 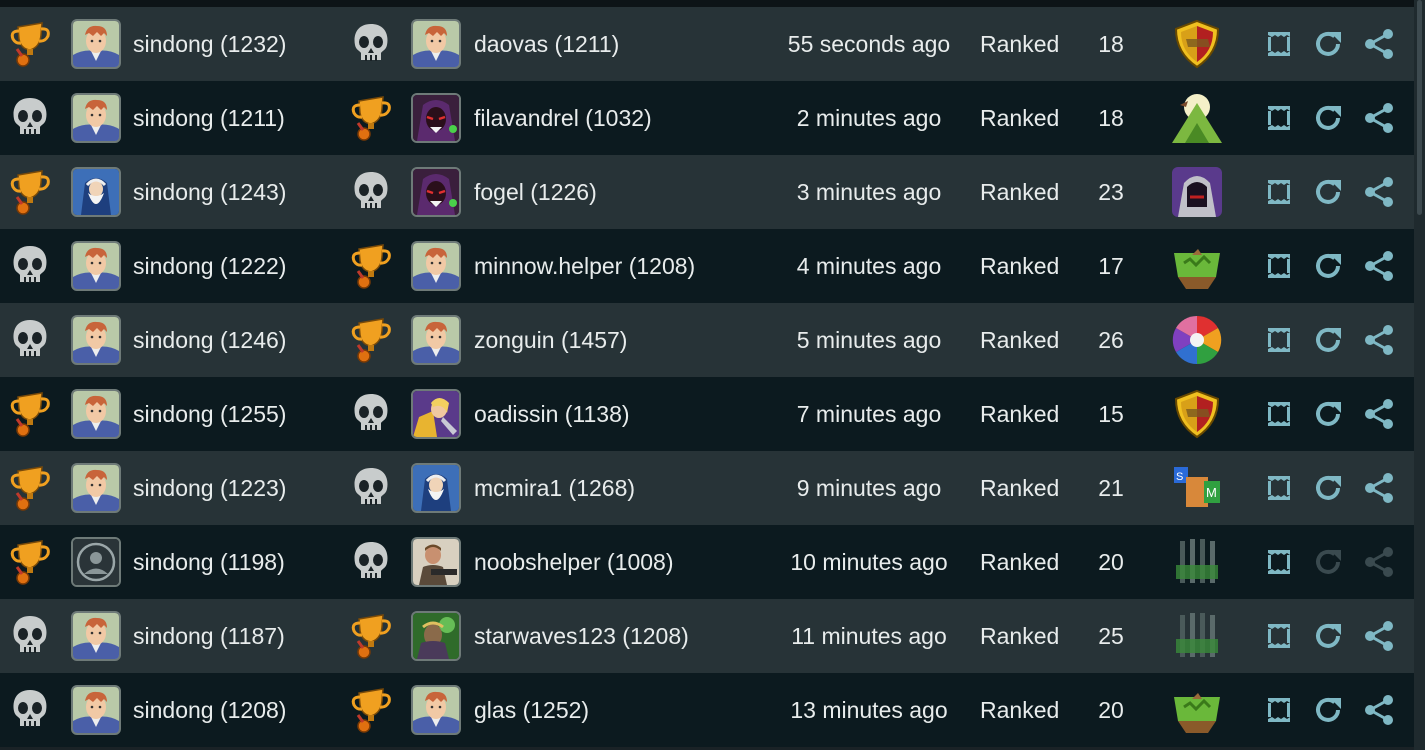 What do you see at coordinates (531, 710) in the screenshot?
I see `opponent-name: glas (1252)` at bounding box center [531, 710].